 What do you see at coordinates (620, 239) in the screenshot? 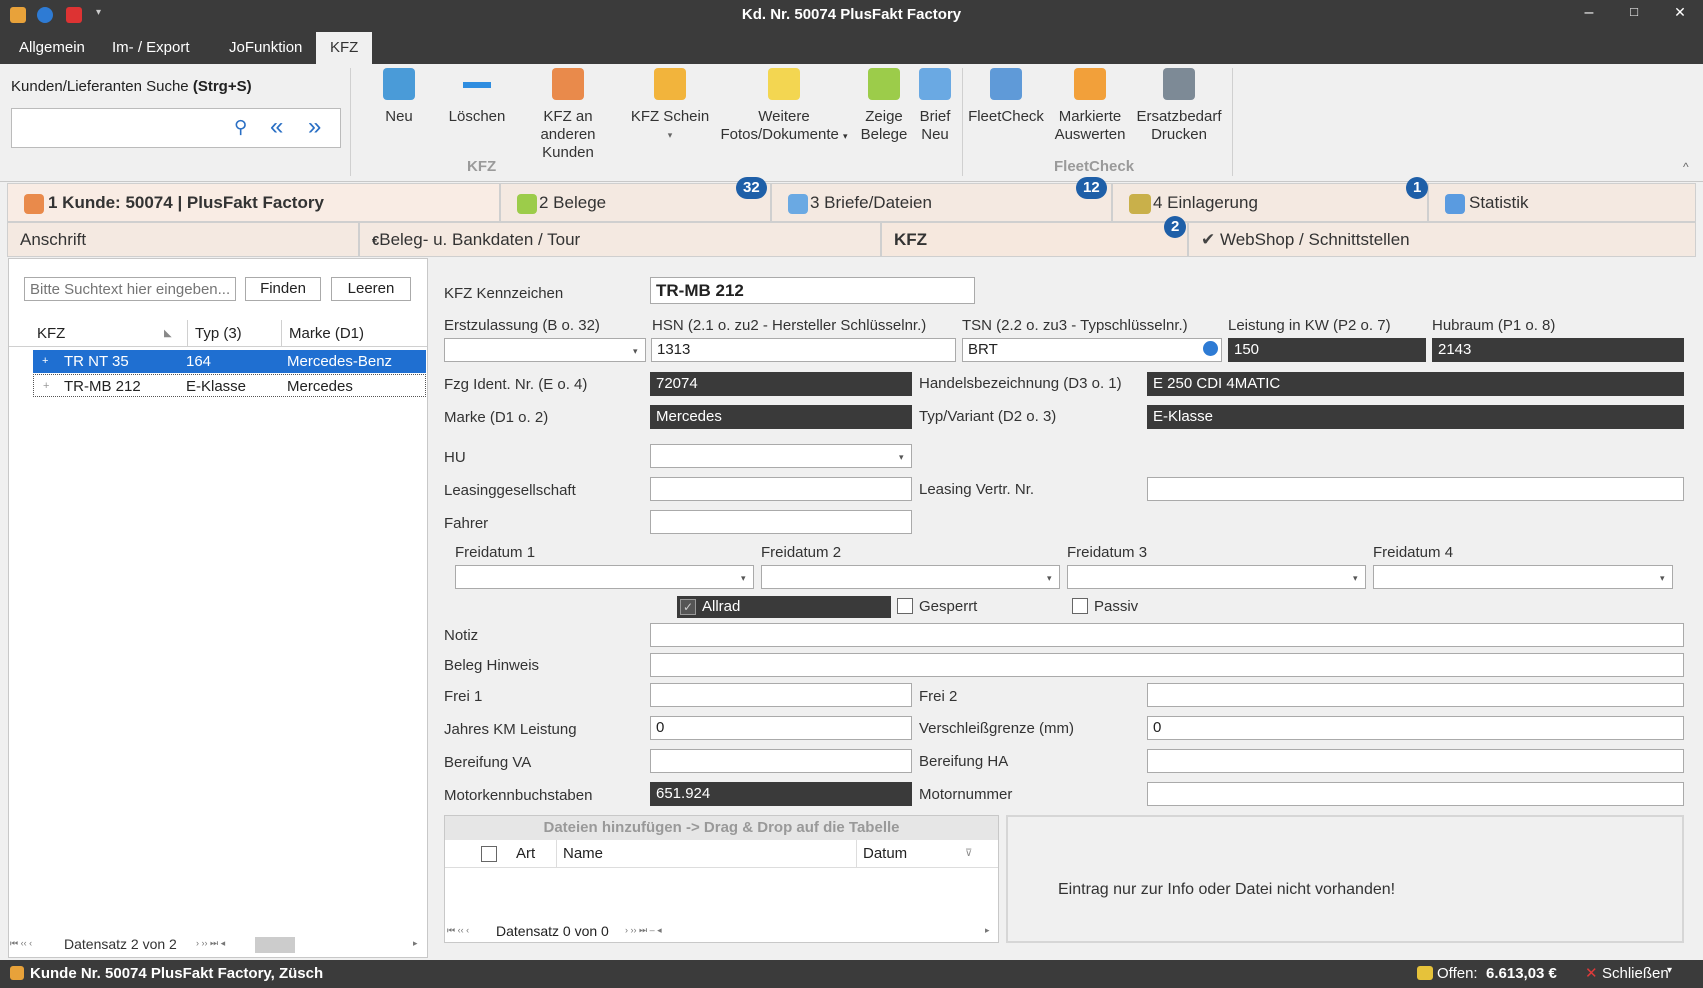
I see `subtab-beleg-bankdaten: €Beleg- u. Bankdaten / Tour` at bounding box center [620, 239].